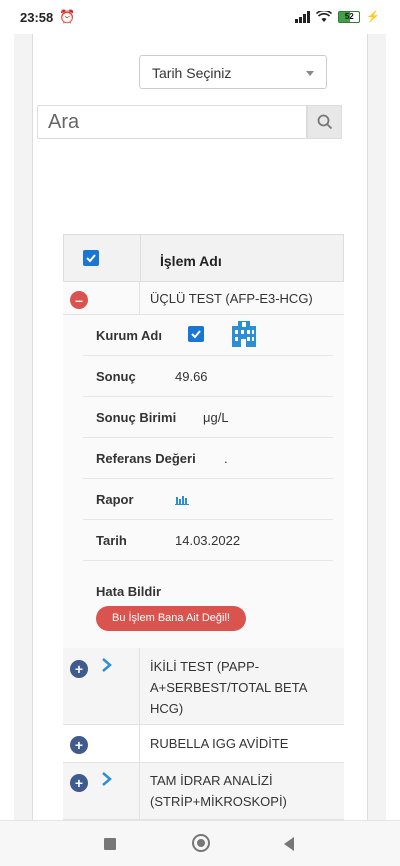  I want to click on status-icons: 52 ⚡, so click(337, 16).